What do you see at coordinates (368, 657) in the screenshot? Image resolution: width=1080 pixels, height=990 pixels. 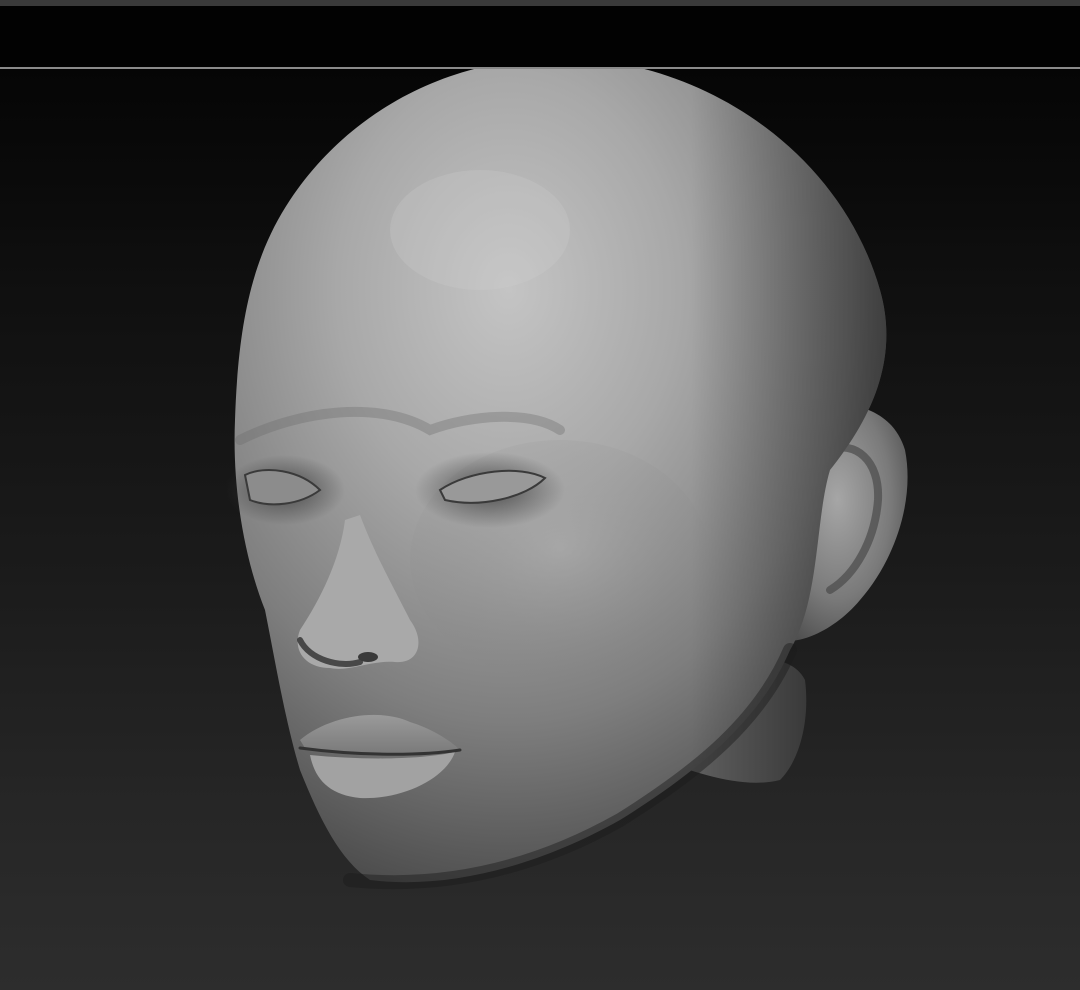 I see `nostril` at bounding box center [368, 657].